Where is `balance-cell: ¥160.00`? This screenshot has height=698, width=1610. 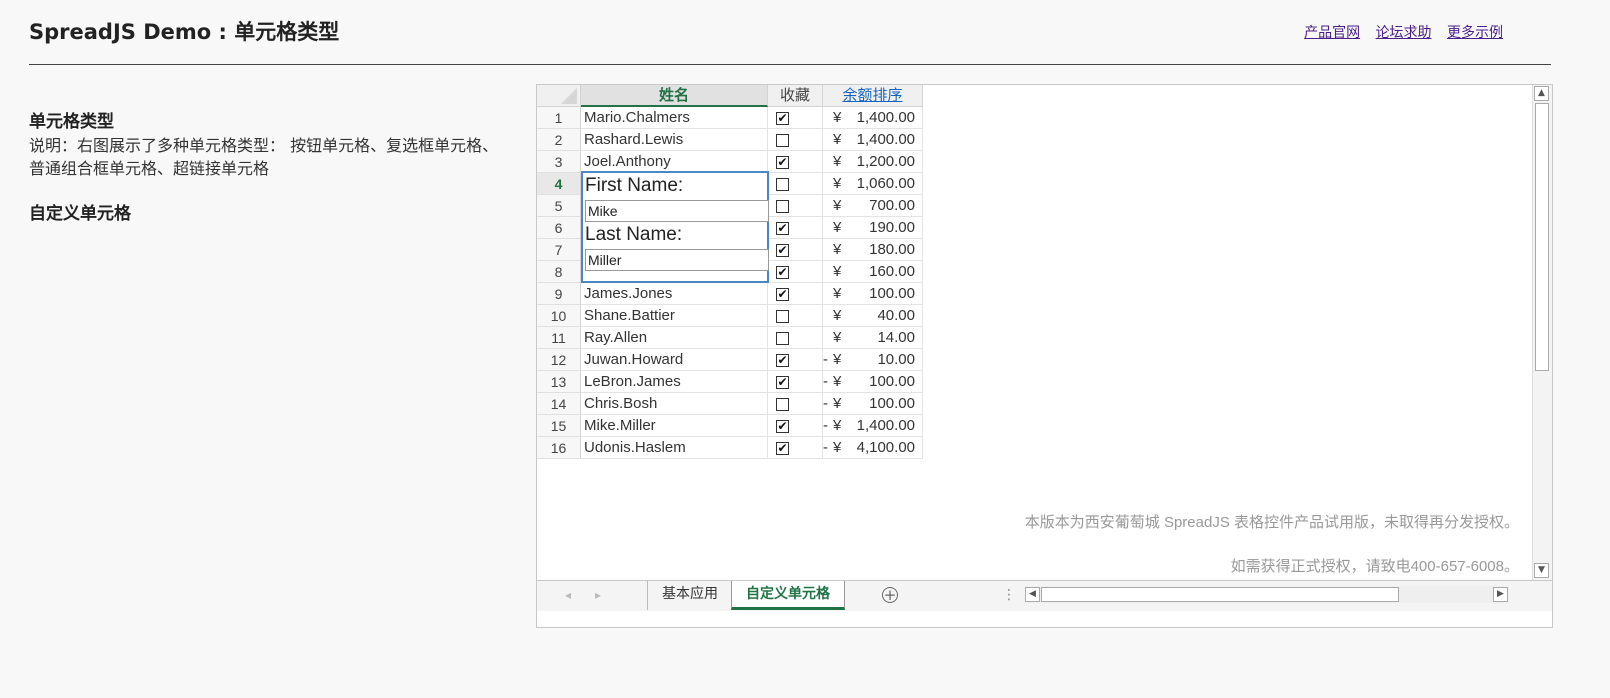 balance-cell: ¥160.00 is located at coordinates (873, 272).